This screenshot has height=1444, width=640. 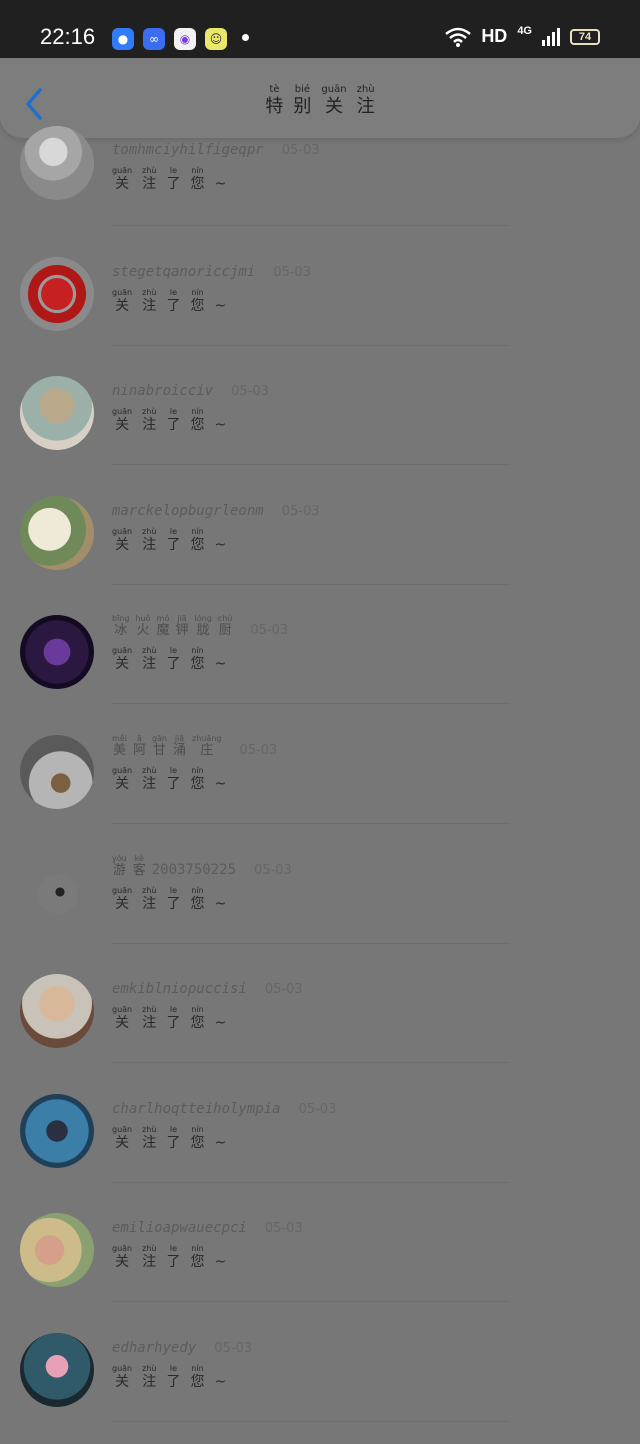 What do you see at coordinates (119, 870) in the screenshot?
I see `hanzi-text: 游` at bounding box center [119, 870].